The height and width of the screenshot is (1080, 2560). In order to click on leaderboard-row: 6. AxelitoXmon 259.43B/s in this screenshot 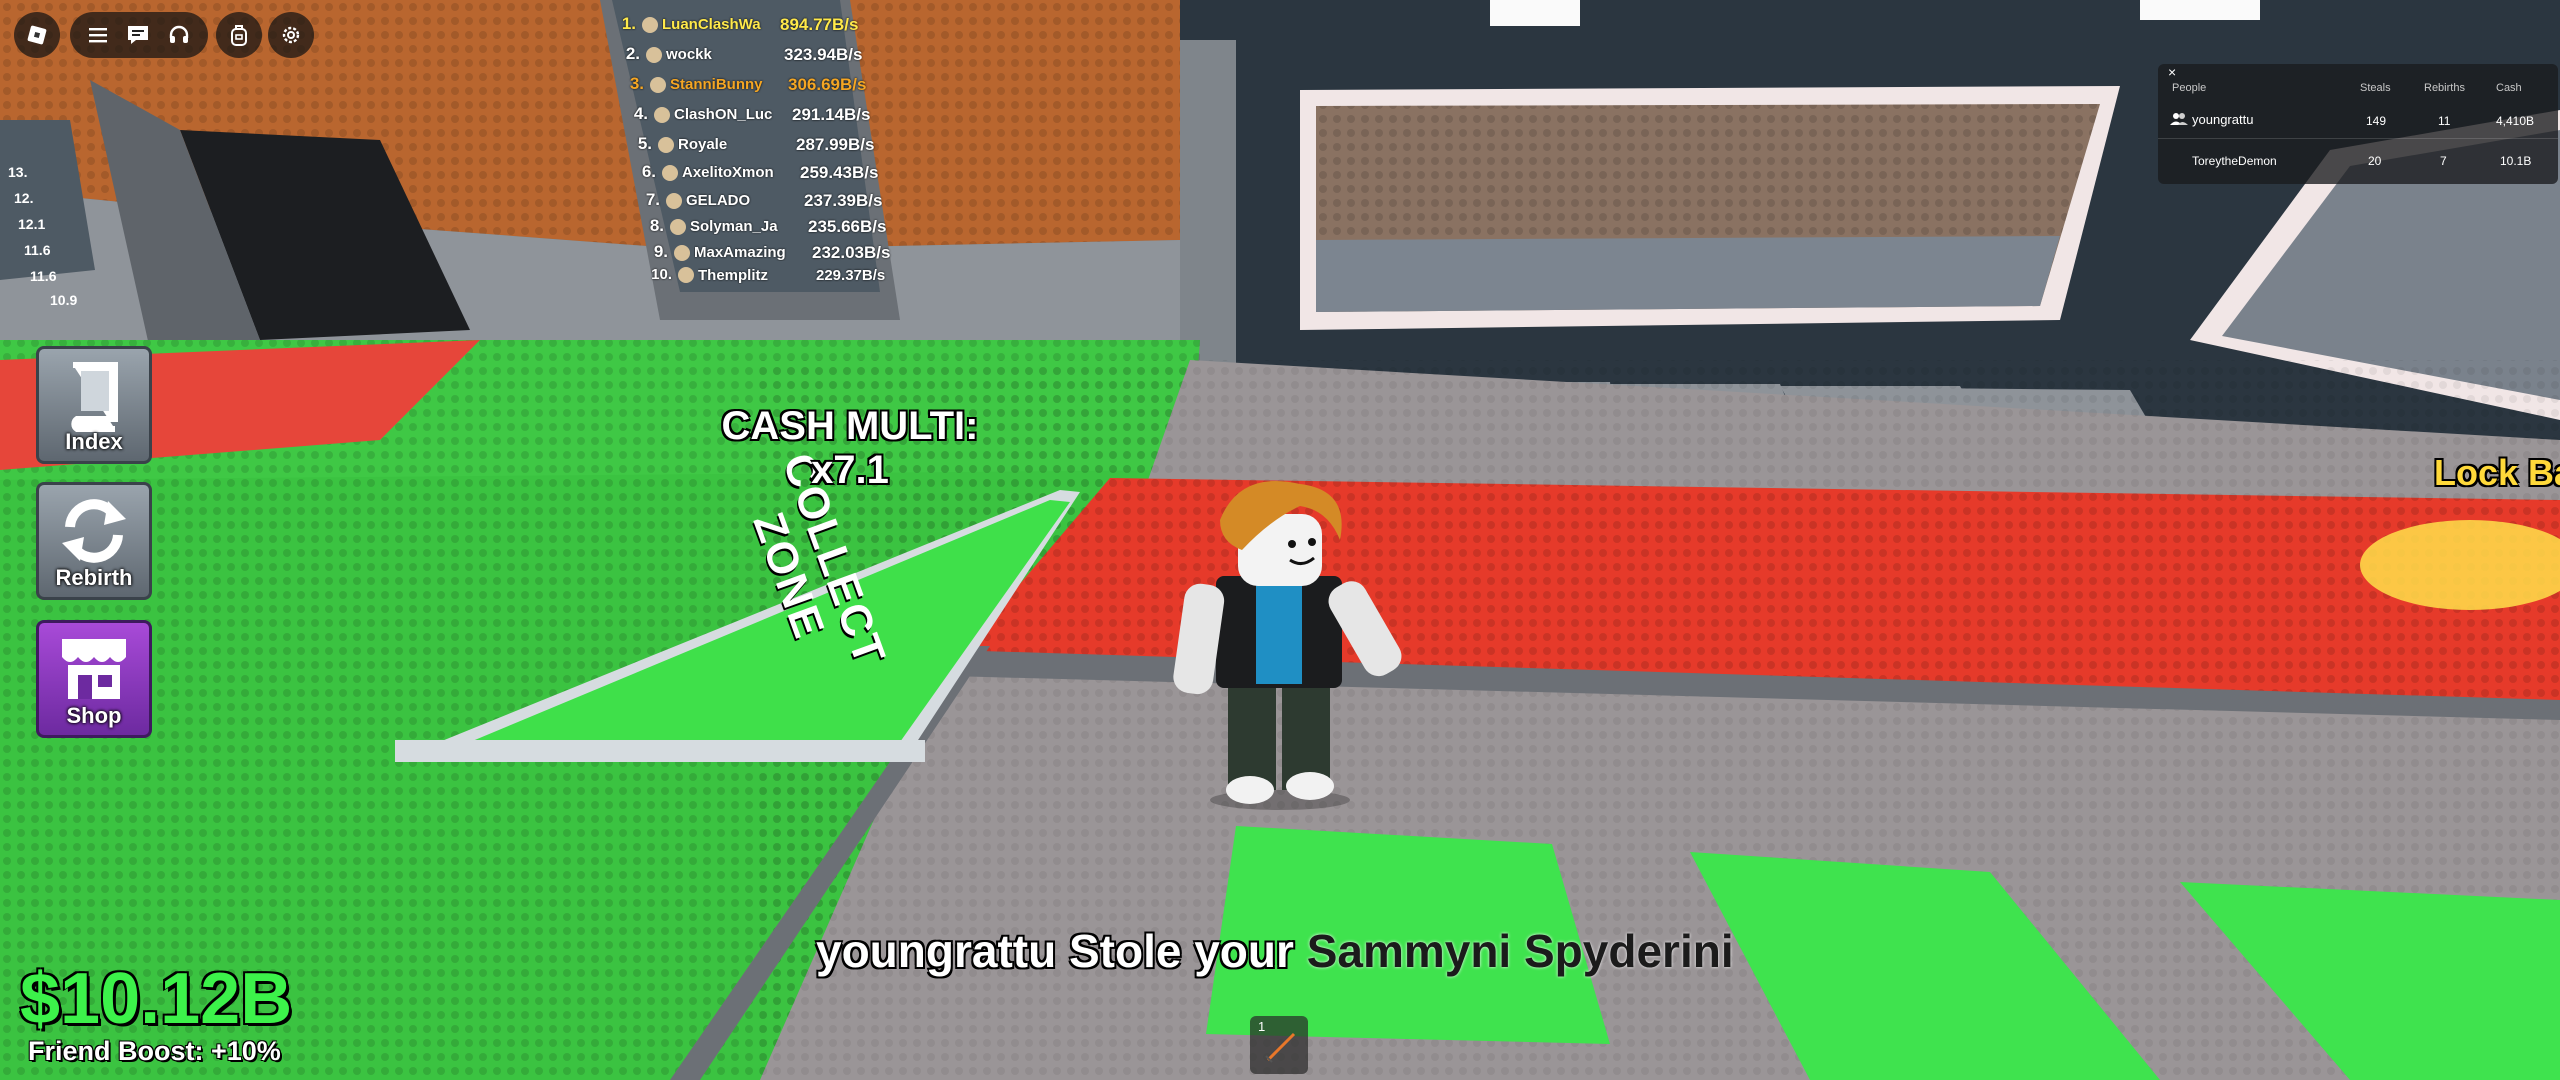, I will do `click(753, 172)`.